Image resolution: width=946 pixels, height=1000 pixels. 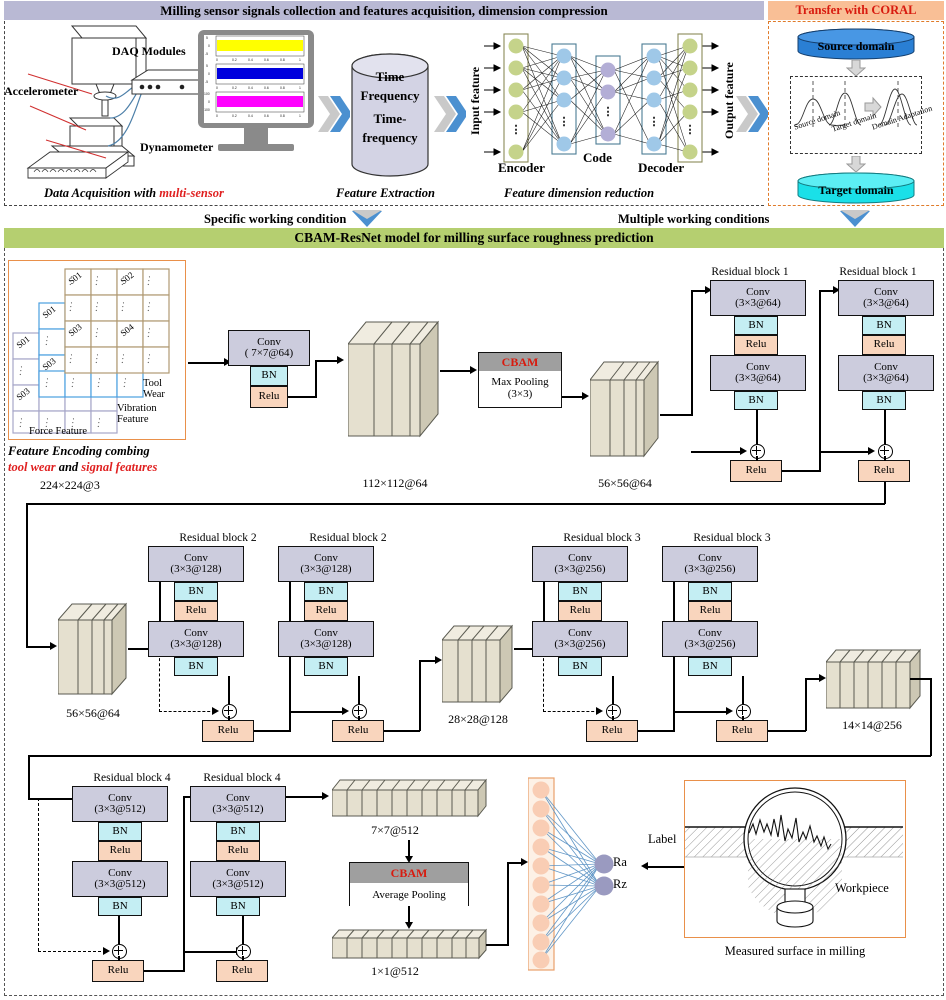 I want to click on decoder-label: Decoder, so click(x=661, y=167).